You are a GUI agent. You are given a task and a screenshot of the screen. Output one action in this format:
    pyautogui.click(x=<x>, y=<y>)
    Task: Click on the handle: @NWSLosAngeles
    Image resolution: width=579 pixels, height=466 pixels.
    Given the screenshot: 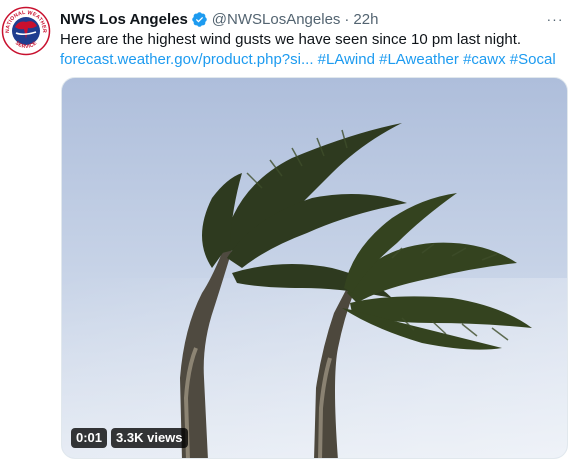 What is the action you would take?
    pyautogui.click(x=276, y=19)
    